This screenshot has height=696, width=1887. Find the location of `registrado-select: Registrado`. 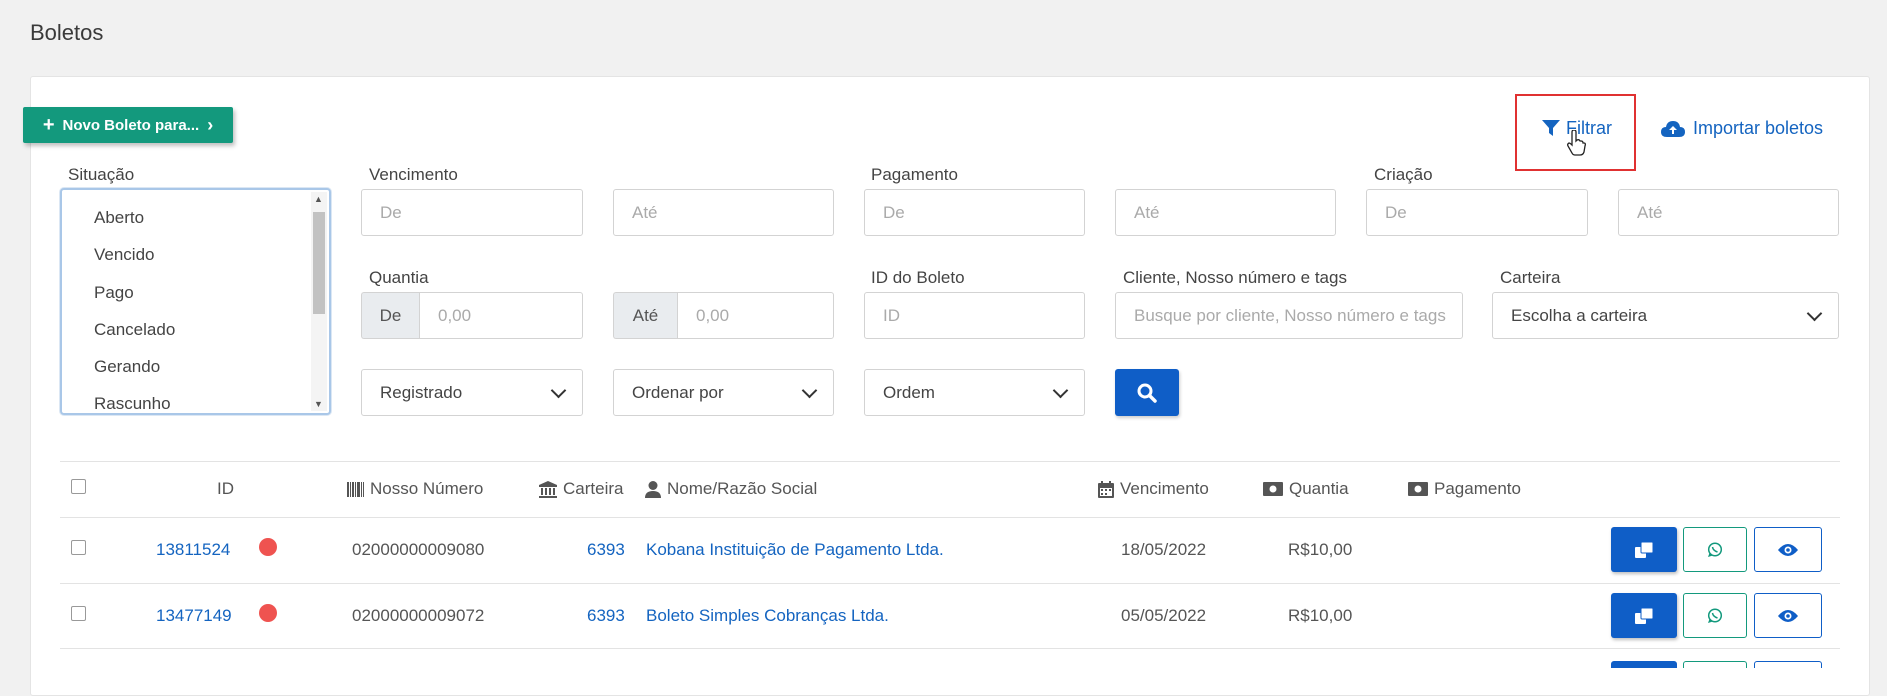

registrado-select: Registrado is located at coordinates (472, 392).